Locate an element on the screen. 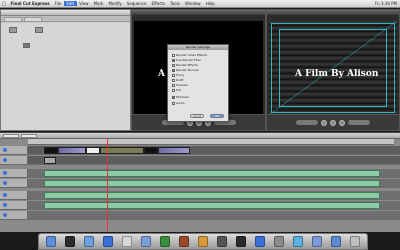 This screenshot has height=250, width=400. audio-track is located at coordinates (200, 195).